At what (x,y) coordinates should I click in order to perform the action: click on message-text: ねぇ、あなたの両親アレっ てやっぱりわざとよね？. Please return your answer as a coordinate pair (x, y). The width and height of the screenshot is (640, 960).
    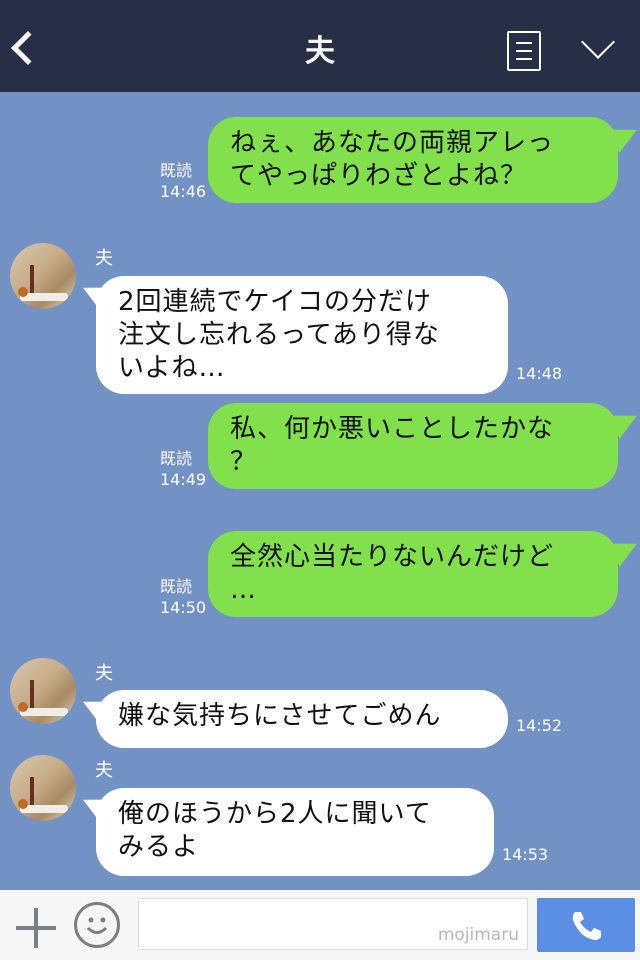
    Looking at the image, I should click on (392, 159).